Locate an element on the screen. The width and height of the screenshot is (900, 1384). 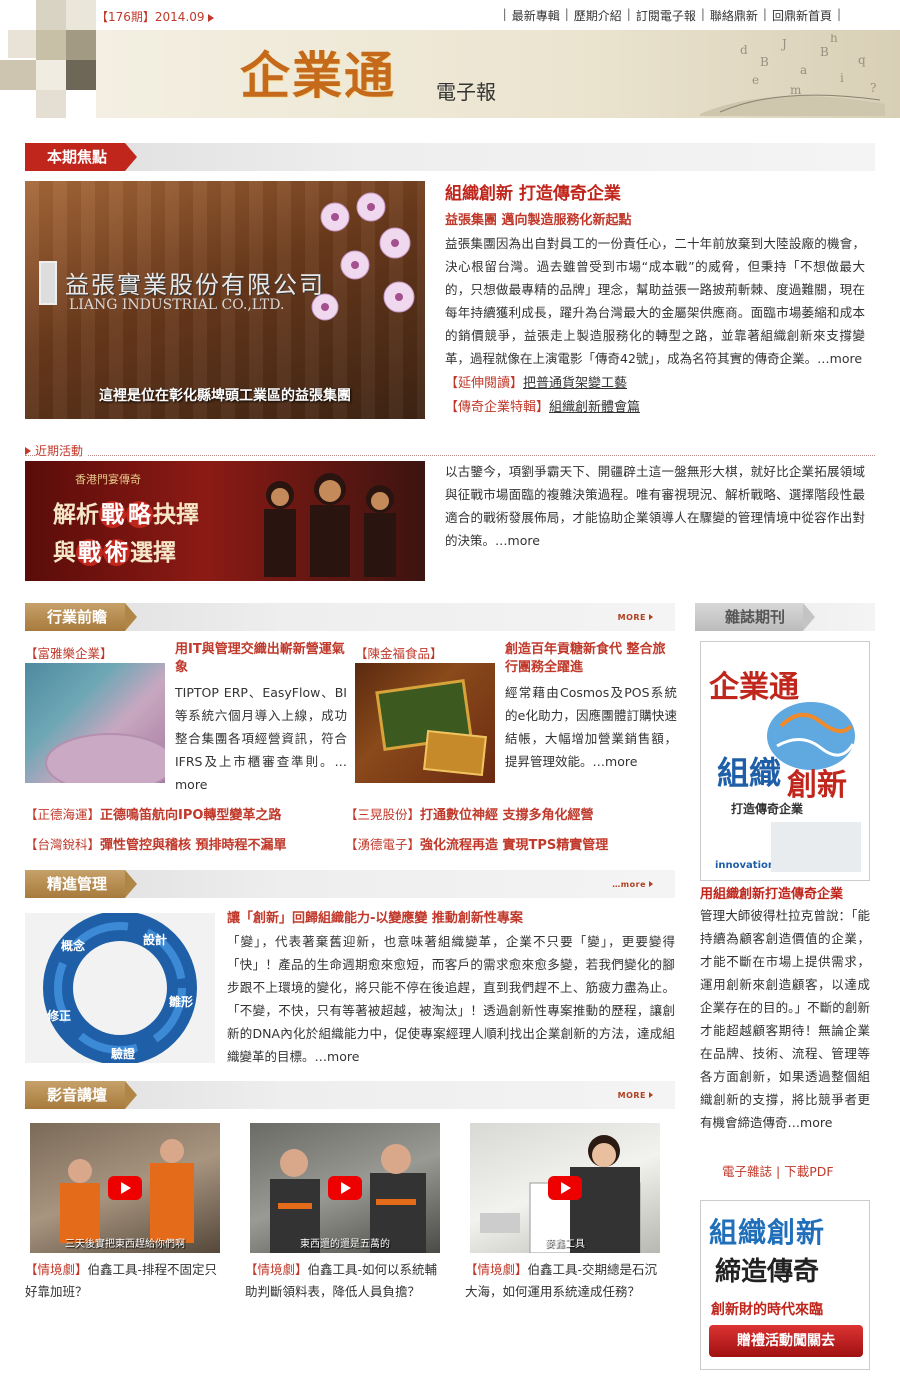
promo-banner: 組織創新 締造傳奇 創新財的時代來臨 贈禮活動闖關去 is located at coordinates (785, 1285).